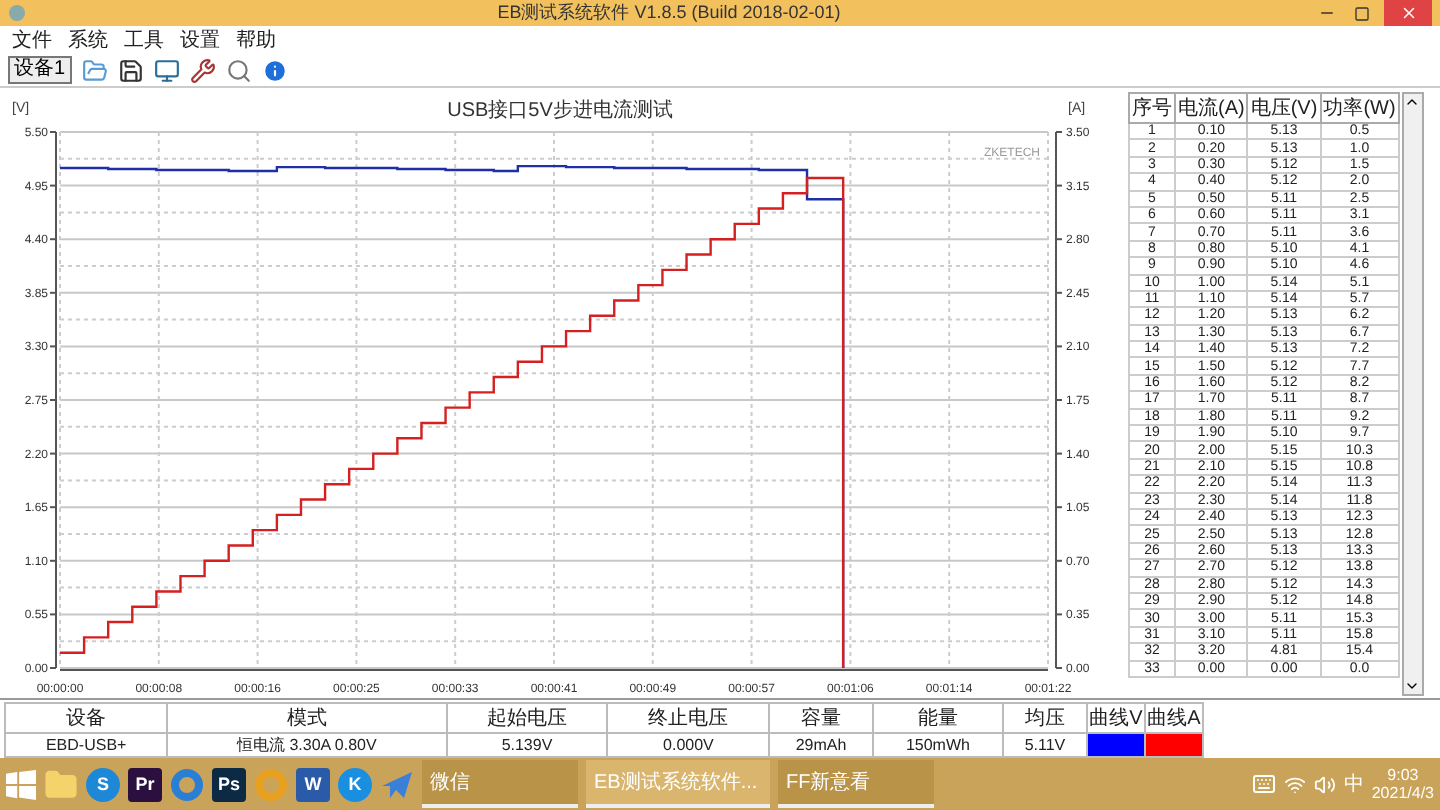 This screenshot has height=810, width=1440. Describe the element at coordinates (238, 70) in the screenshot. I see `search-icon` at that location.